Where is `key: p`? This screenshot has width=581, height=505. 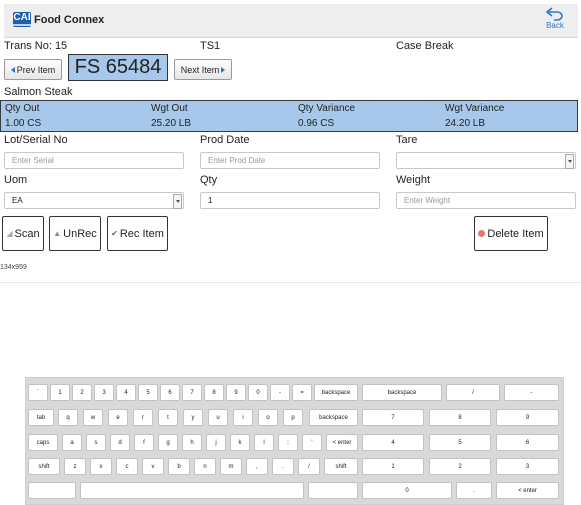 key: p is located at coordinates (293, 417).